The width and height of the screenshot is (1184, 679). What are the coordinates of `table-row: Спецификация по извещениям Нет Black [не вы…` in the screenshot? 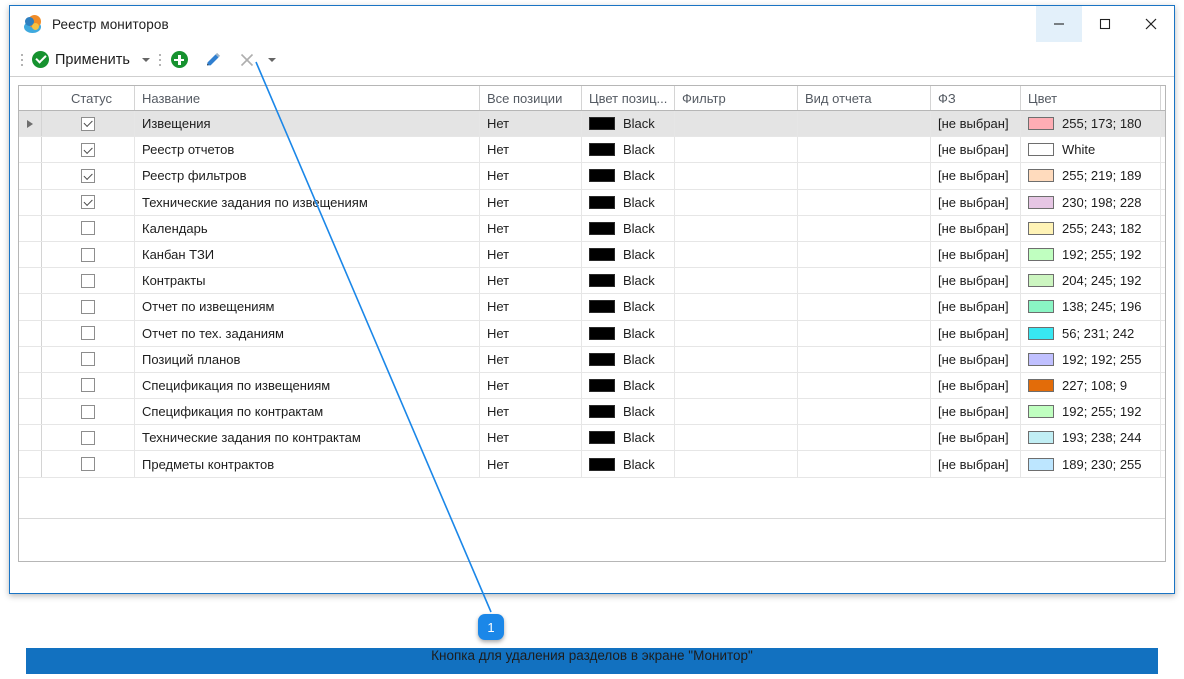 It's located at (592, 386).